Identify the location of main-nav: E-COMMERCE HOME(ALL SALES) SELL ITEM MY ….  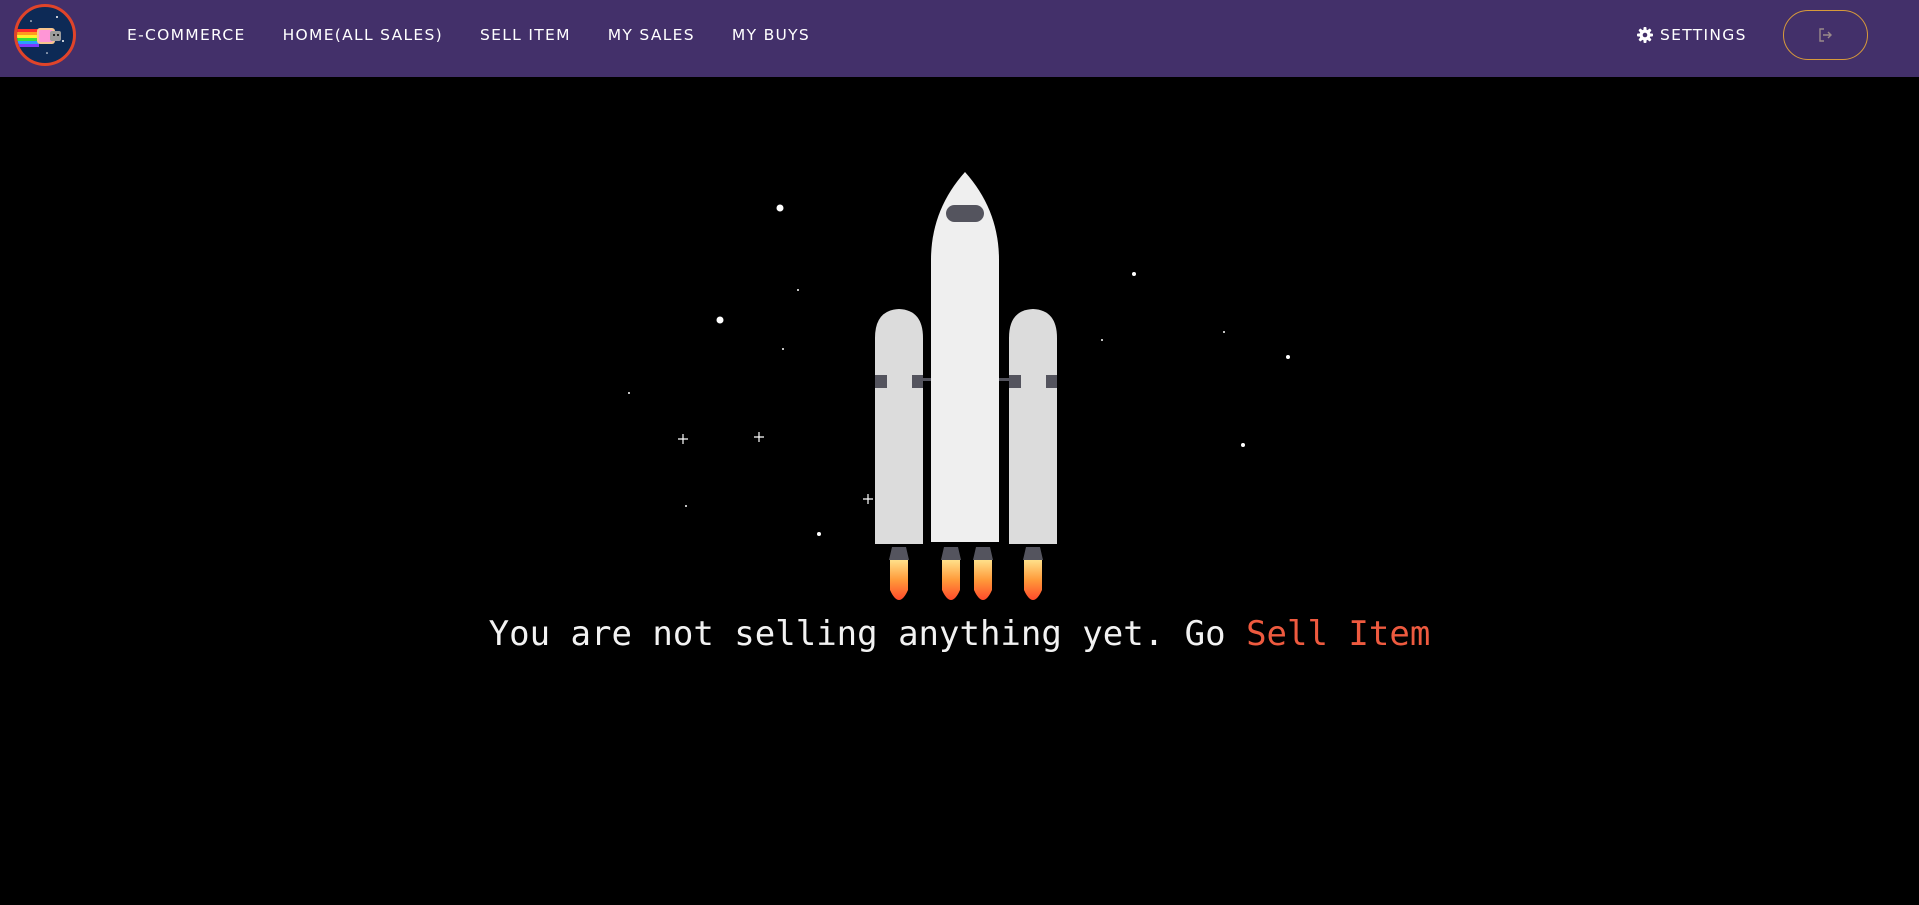
(487, 35).